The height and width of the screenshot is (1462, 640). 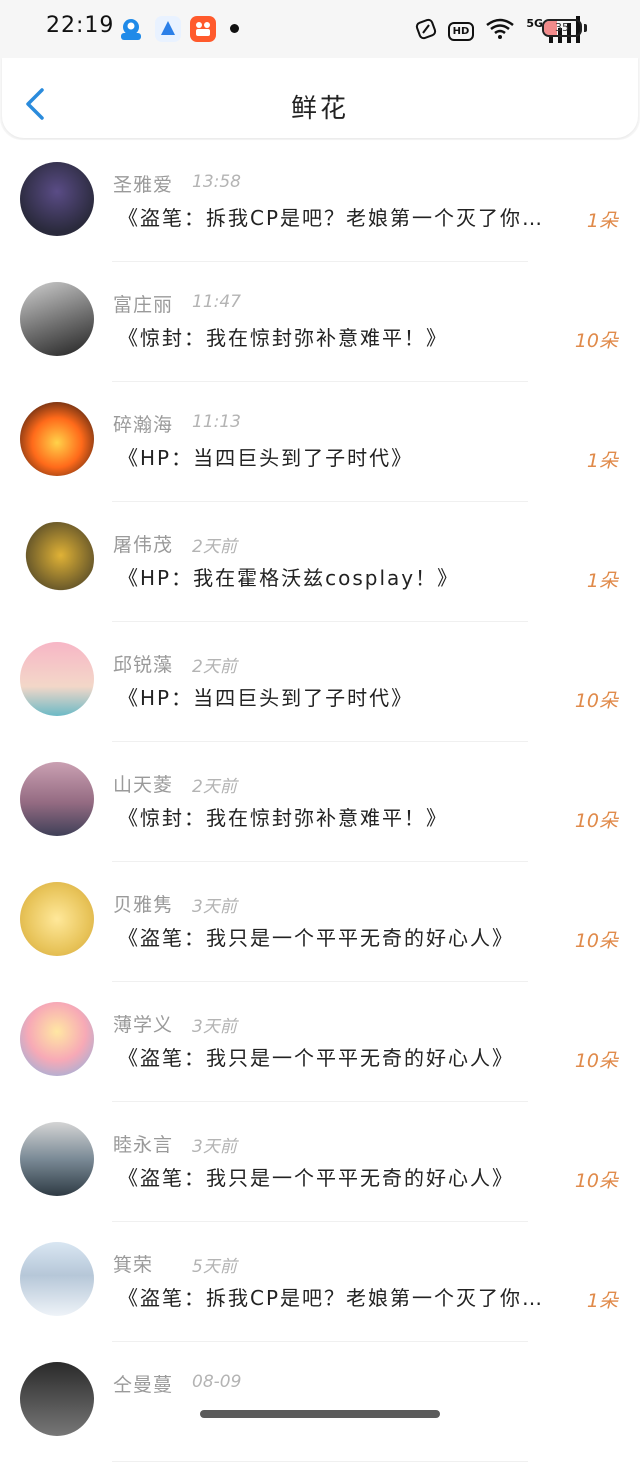 I want to click on sender-name: 圣雅爱, so click(x=143, y=185).